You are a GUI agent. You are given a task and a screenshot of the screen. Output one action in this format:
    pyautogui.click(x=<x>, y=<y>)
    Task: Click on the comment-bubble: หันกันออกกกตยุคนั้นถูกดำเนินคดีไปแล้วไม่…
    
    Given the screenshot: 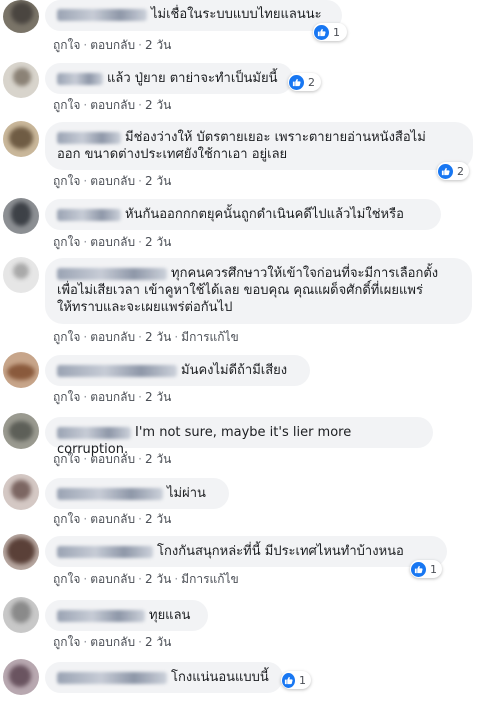 What is the action you would take?
    pyautogui.click(x=243, y=214)
    